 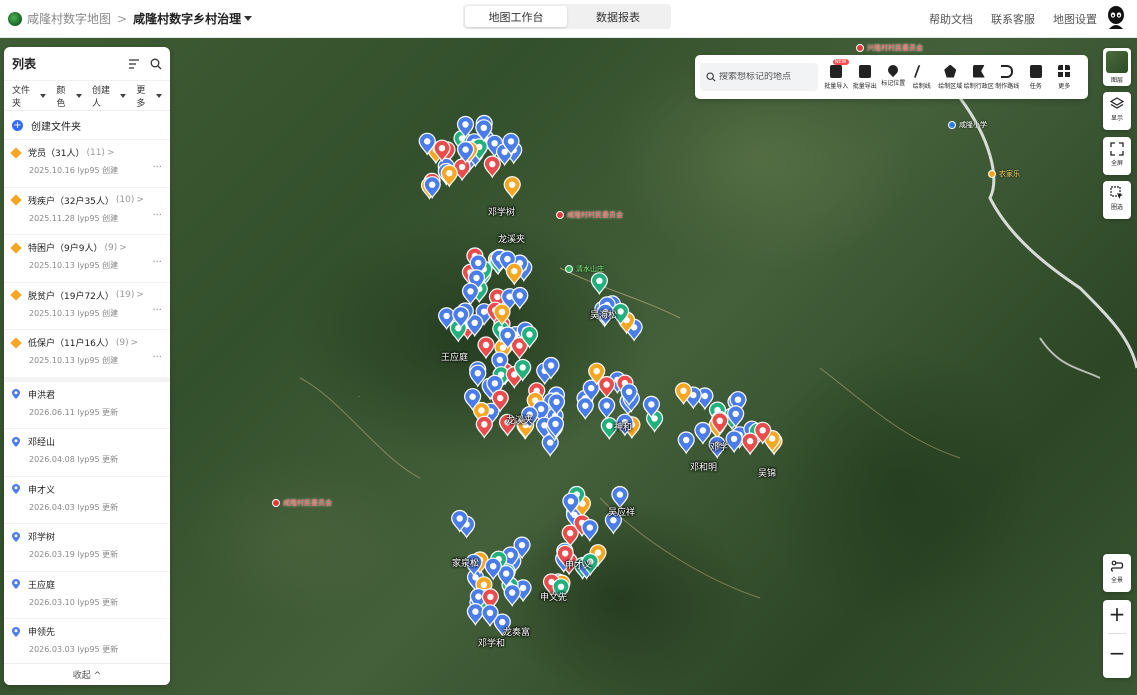 I want to click on marker-label: 龙奏富, so click(x=516, y=631).